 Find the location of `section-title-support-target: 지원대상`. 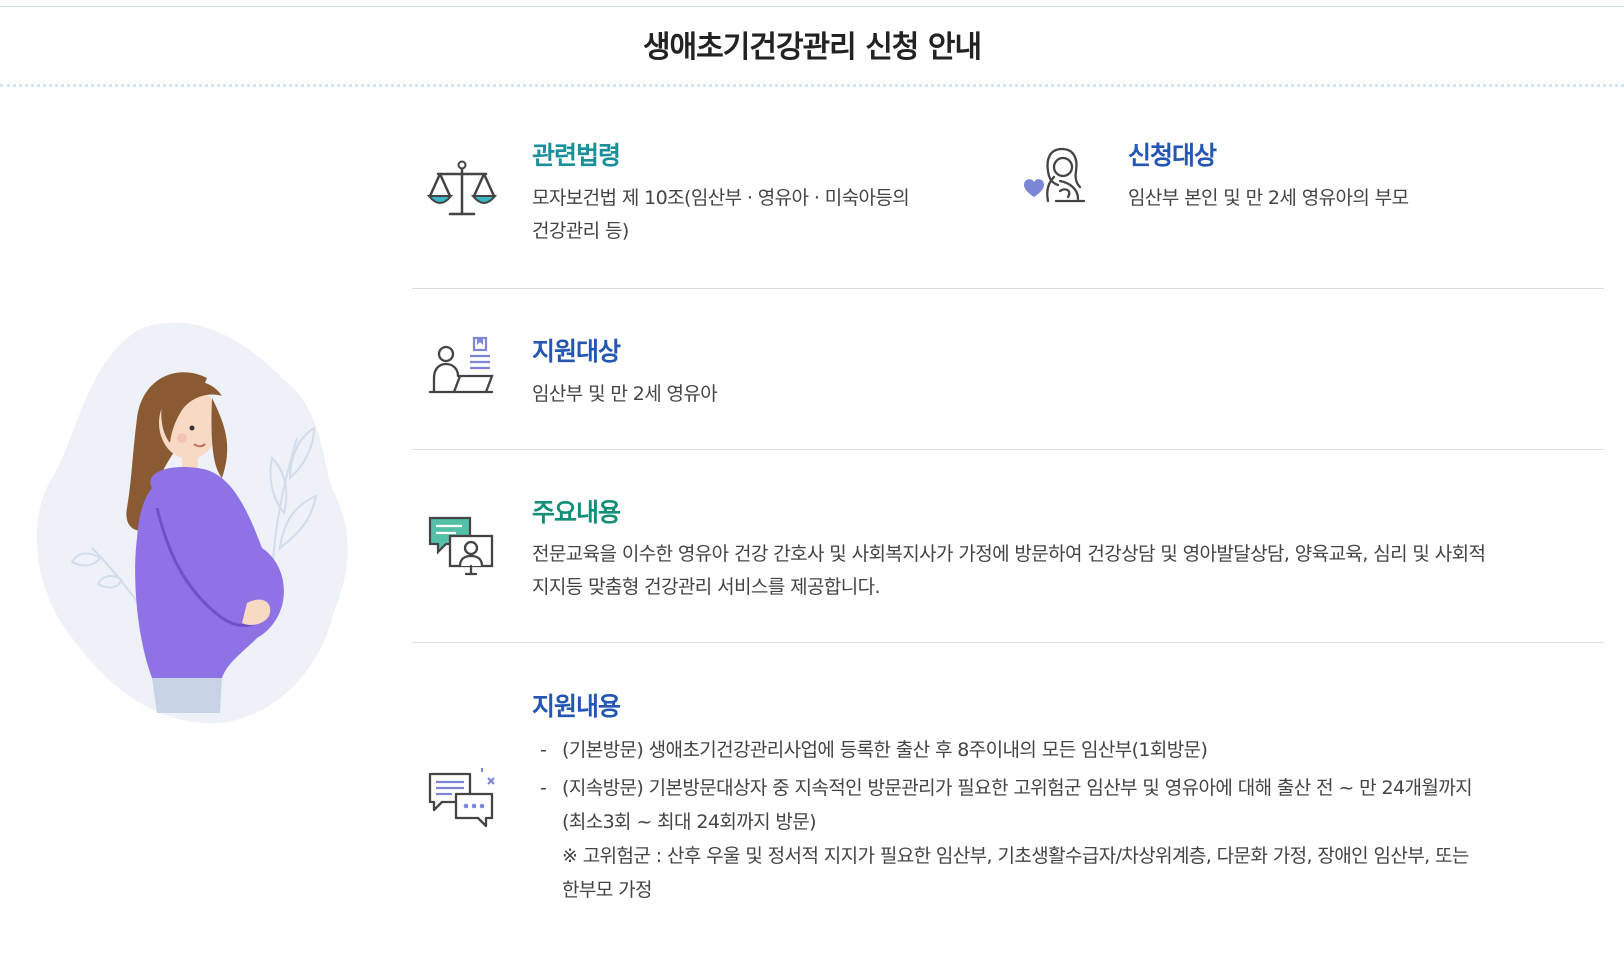

section-title-support-target: 지원대상 is located at coordinates (576, 351).